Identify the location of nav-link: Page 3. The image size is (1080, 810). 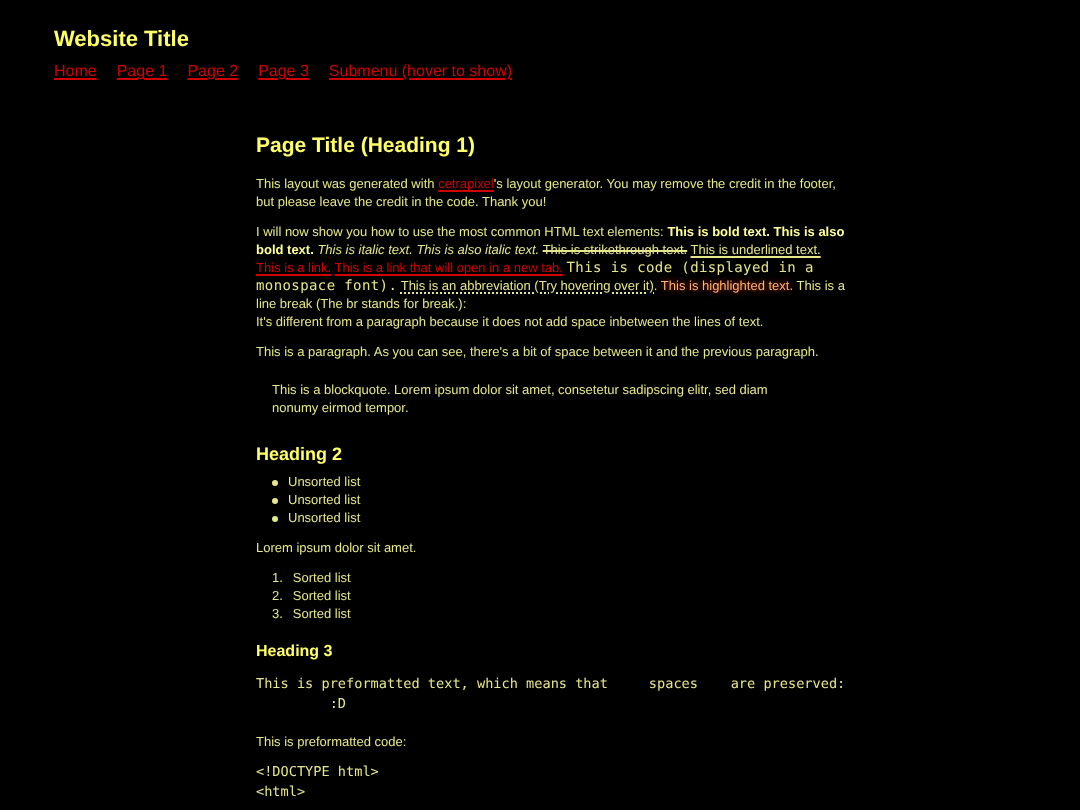
(283, 71).